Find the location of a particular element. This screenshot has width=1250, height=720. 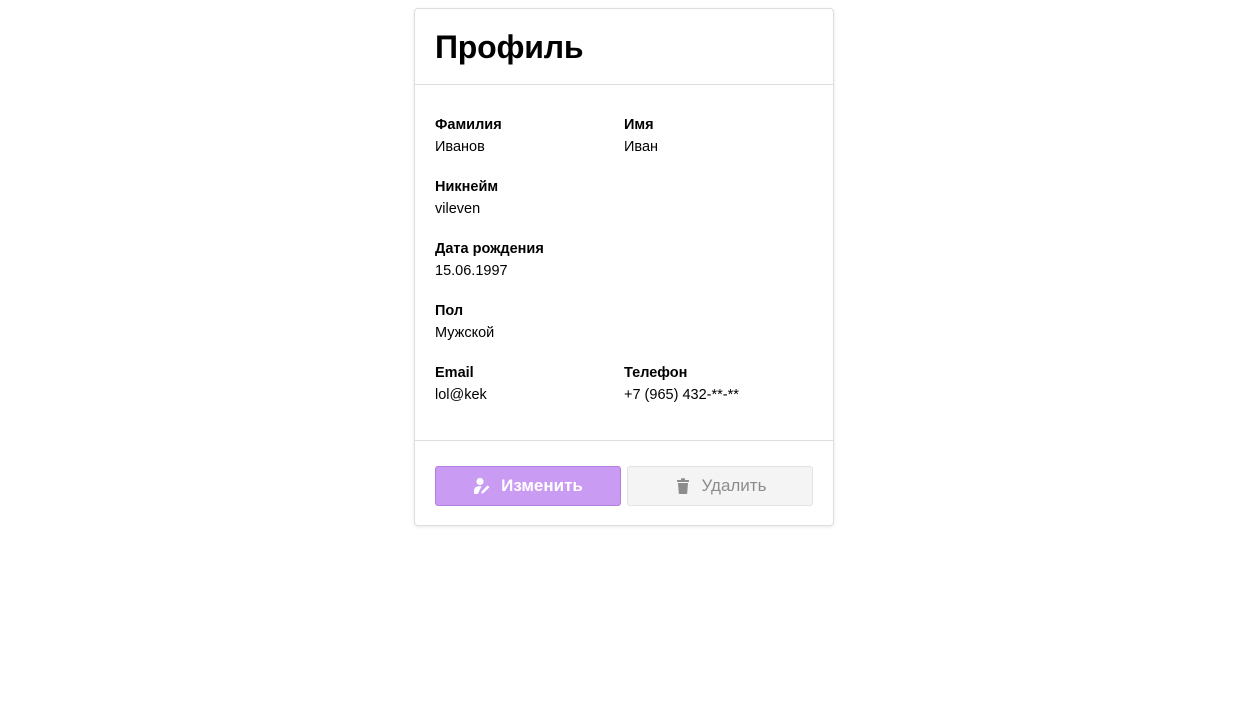

trash-icon is located at coordinates (683, 486).